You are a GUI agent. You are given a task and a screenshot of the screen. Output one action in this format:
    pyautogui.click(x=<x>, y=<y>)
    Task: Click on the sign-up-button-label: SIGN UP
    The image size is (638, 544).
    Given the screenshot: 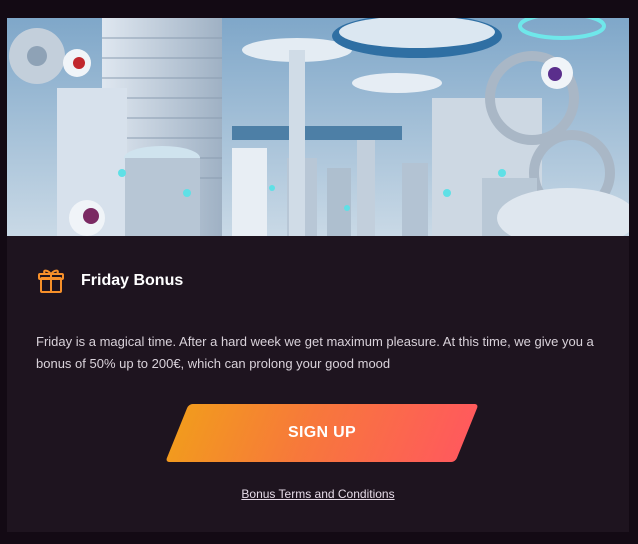 What is the action you would take?
    pyautogui.click(x=322, y=432)
    